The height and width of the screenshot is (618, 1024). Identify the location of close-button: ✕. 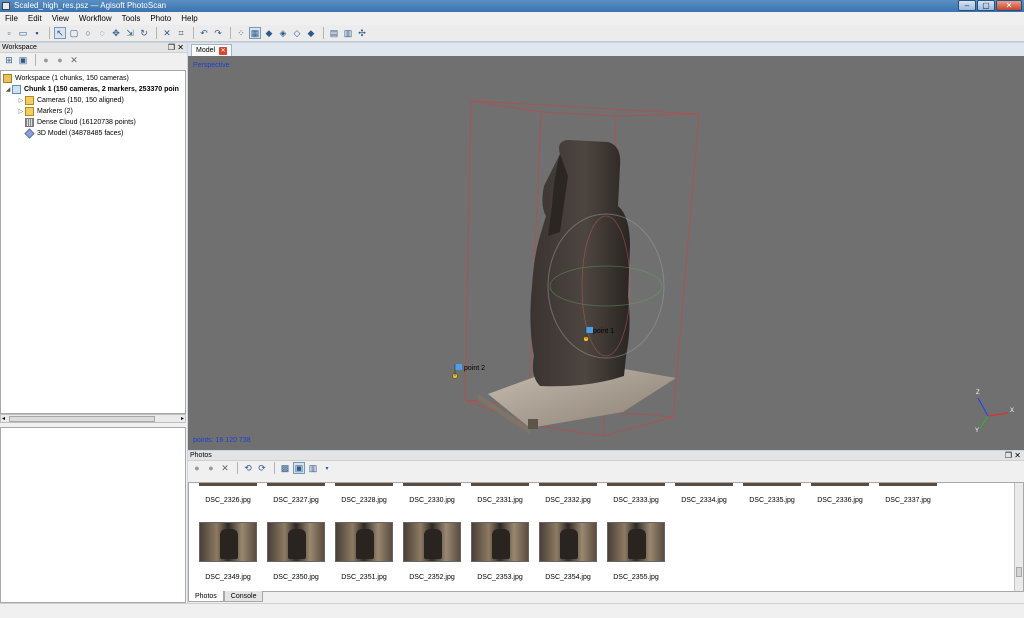
(1009, 5).